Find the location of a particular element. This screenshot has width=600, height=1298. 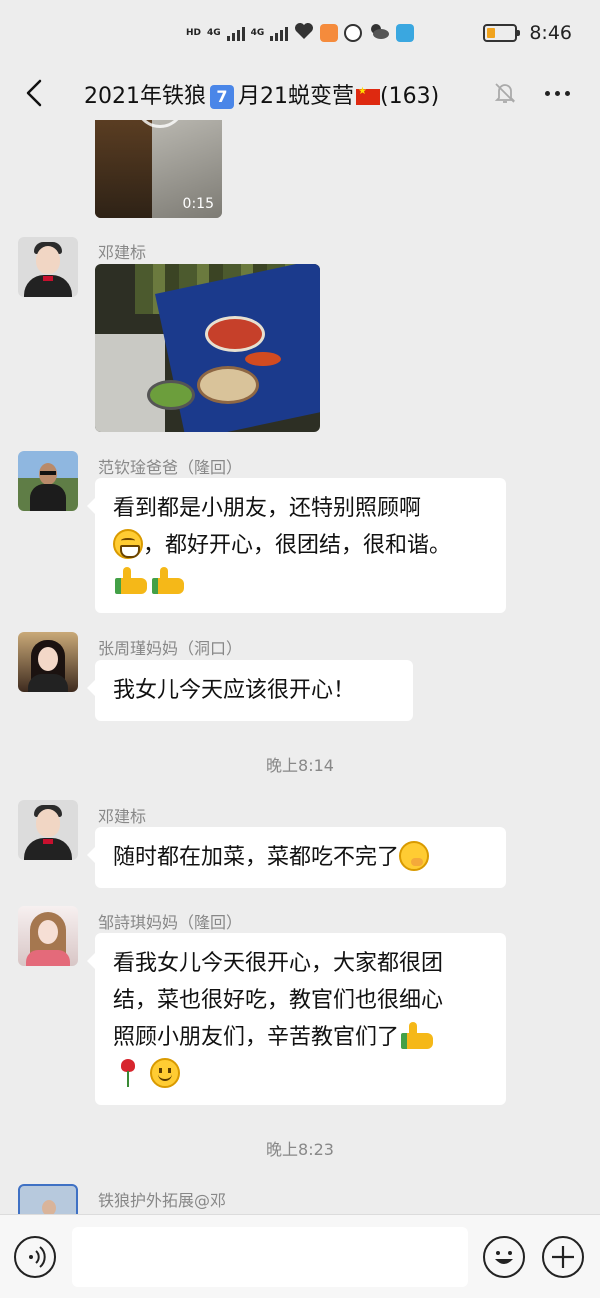

status-icons: HD 4G 4G is located at coordinates (300, 33).